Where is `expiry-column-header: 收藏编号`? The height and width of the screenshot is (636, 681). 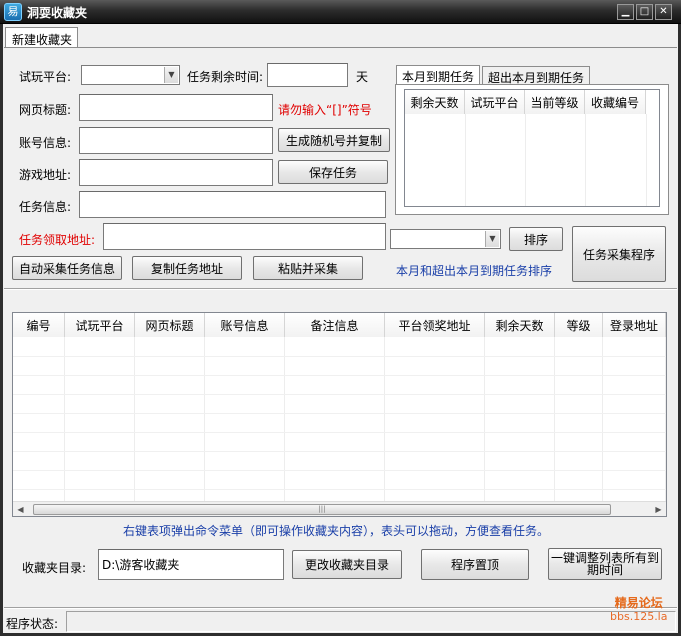 expiry-column-header: 收藏编号 is located at coordinates (615, 102).